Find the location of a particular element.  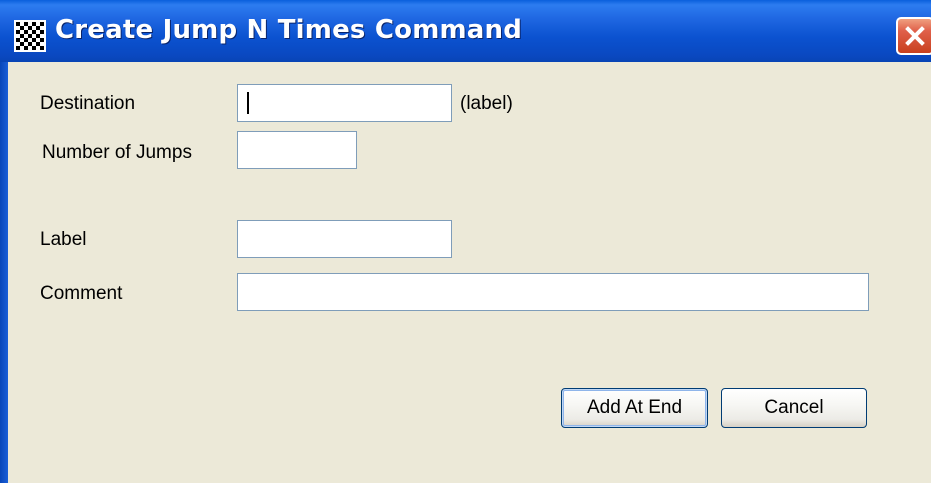

label-input is located at coordinates (344, 239).